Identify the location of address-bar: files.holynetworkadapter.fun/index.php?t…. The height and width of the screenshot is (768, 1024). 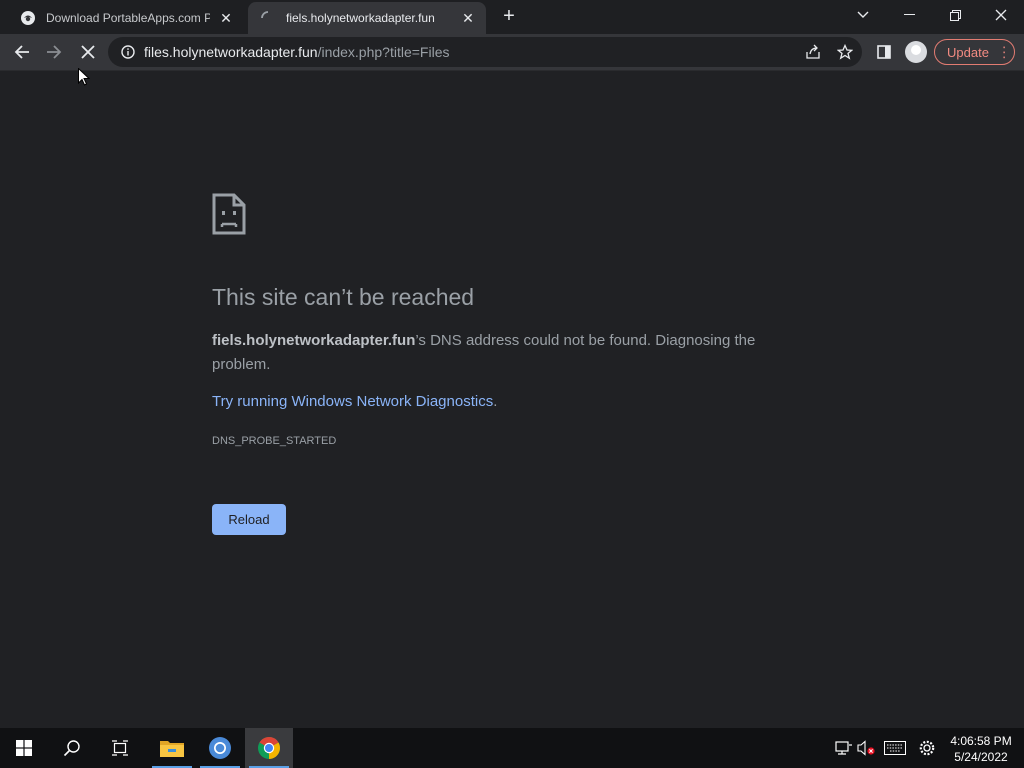
(485, 52).